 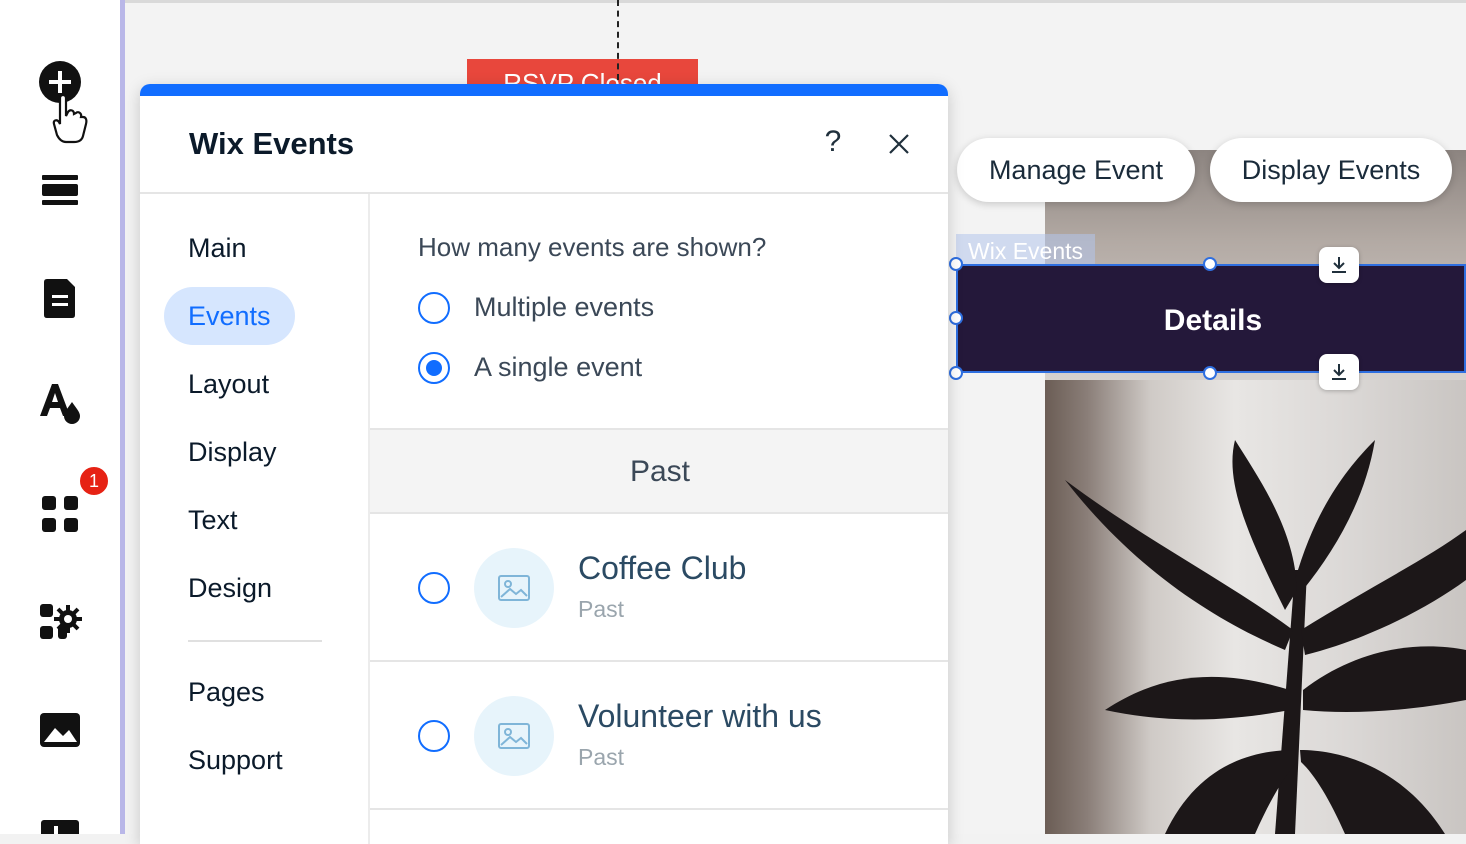 What do you see at coordinates (564, 307) in the screenshot?
I see `multiple-events-label: Multiple events` at bounding box center [564, 307].